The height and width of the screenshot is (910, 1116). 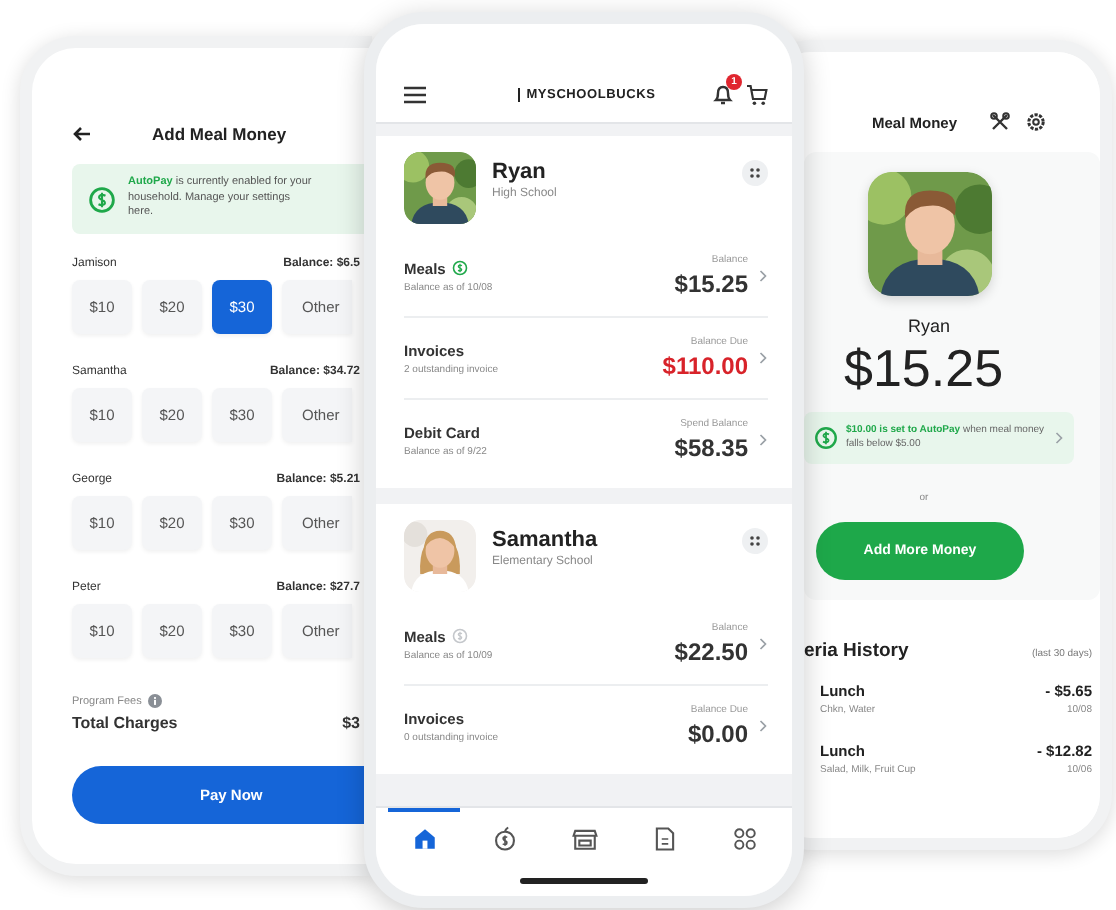 What do you see at coordinates (219, 134) in the screenshot?
I see `screen-title: Add Meal Money` at bounding box center [219, 134].